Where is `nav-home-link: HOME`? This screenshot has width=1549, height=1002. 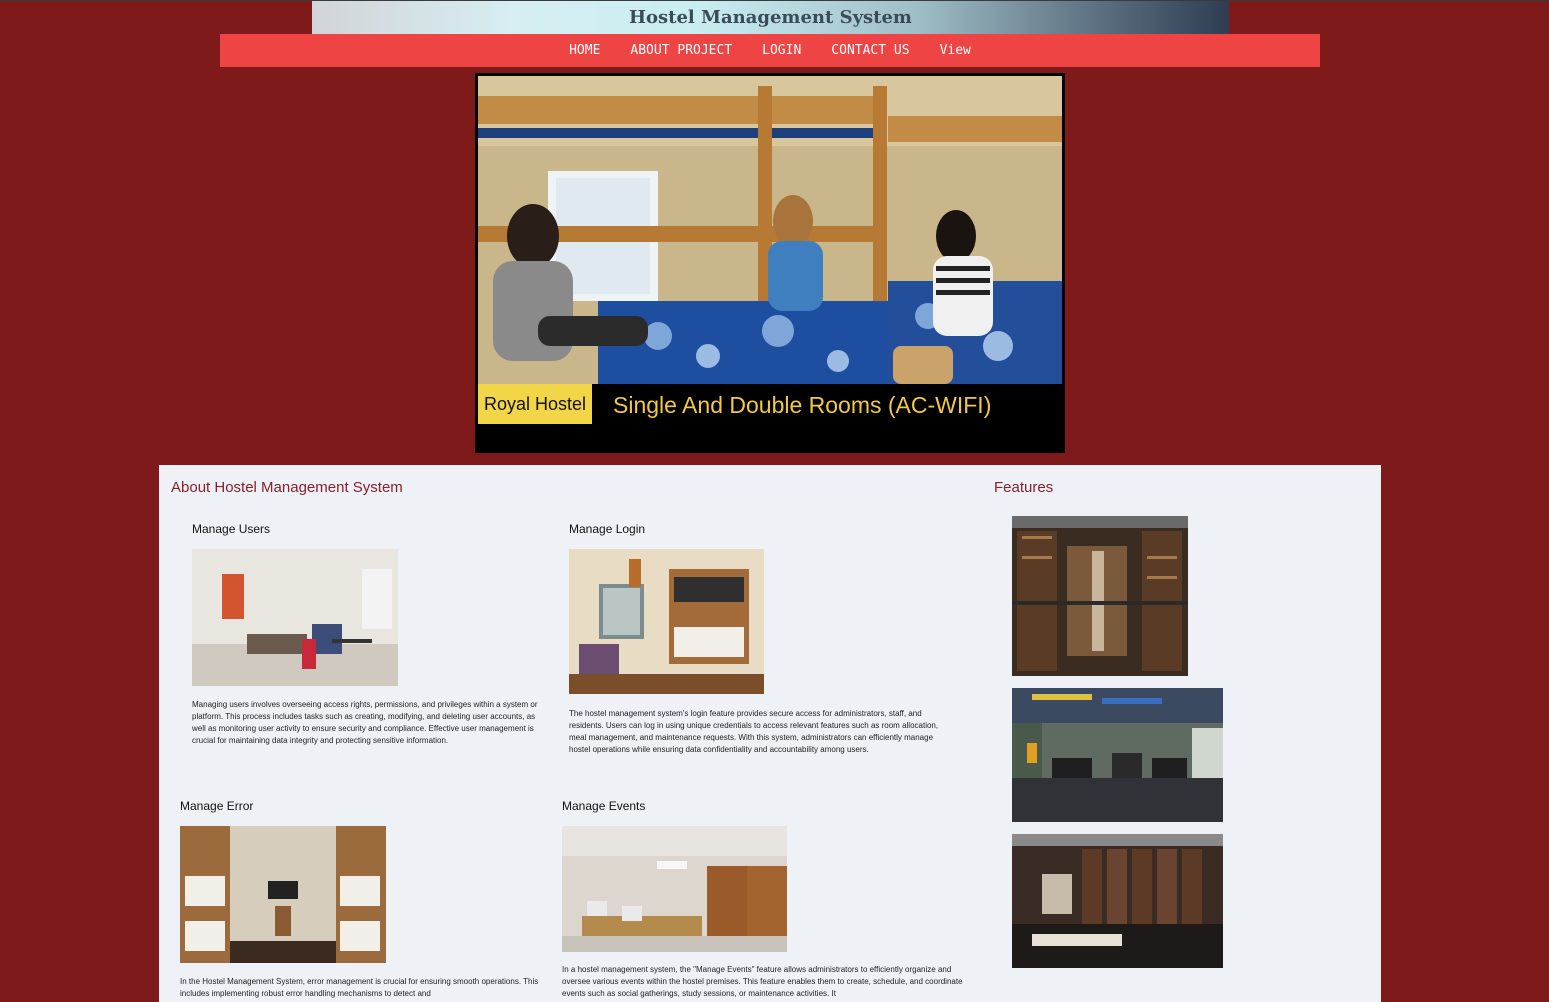 nav-home-link: HOME is located at coordinates (584, 50).